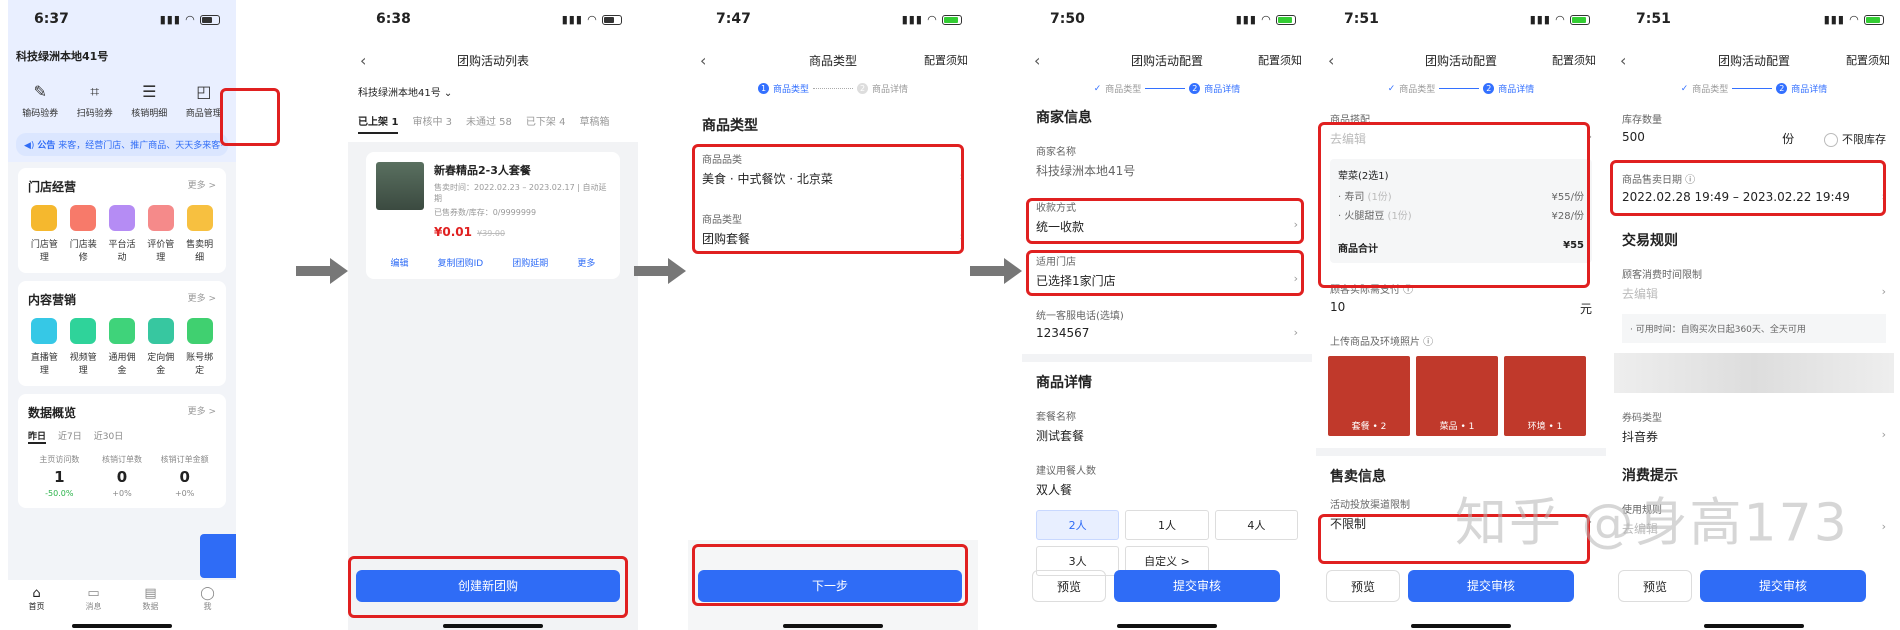  I want to click on consume-time-field: 顾客消费时间限制 去编辑 ›, so click(1754, 284).